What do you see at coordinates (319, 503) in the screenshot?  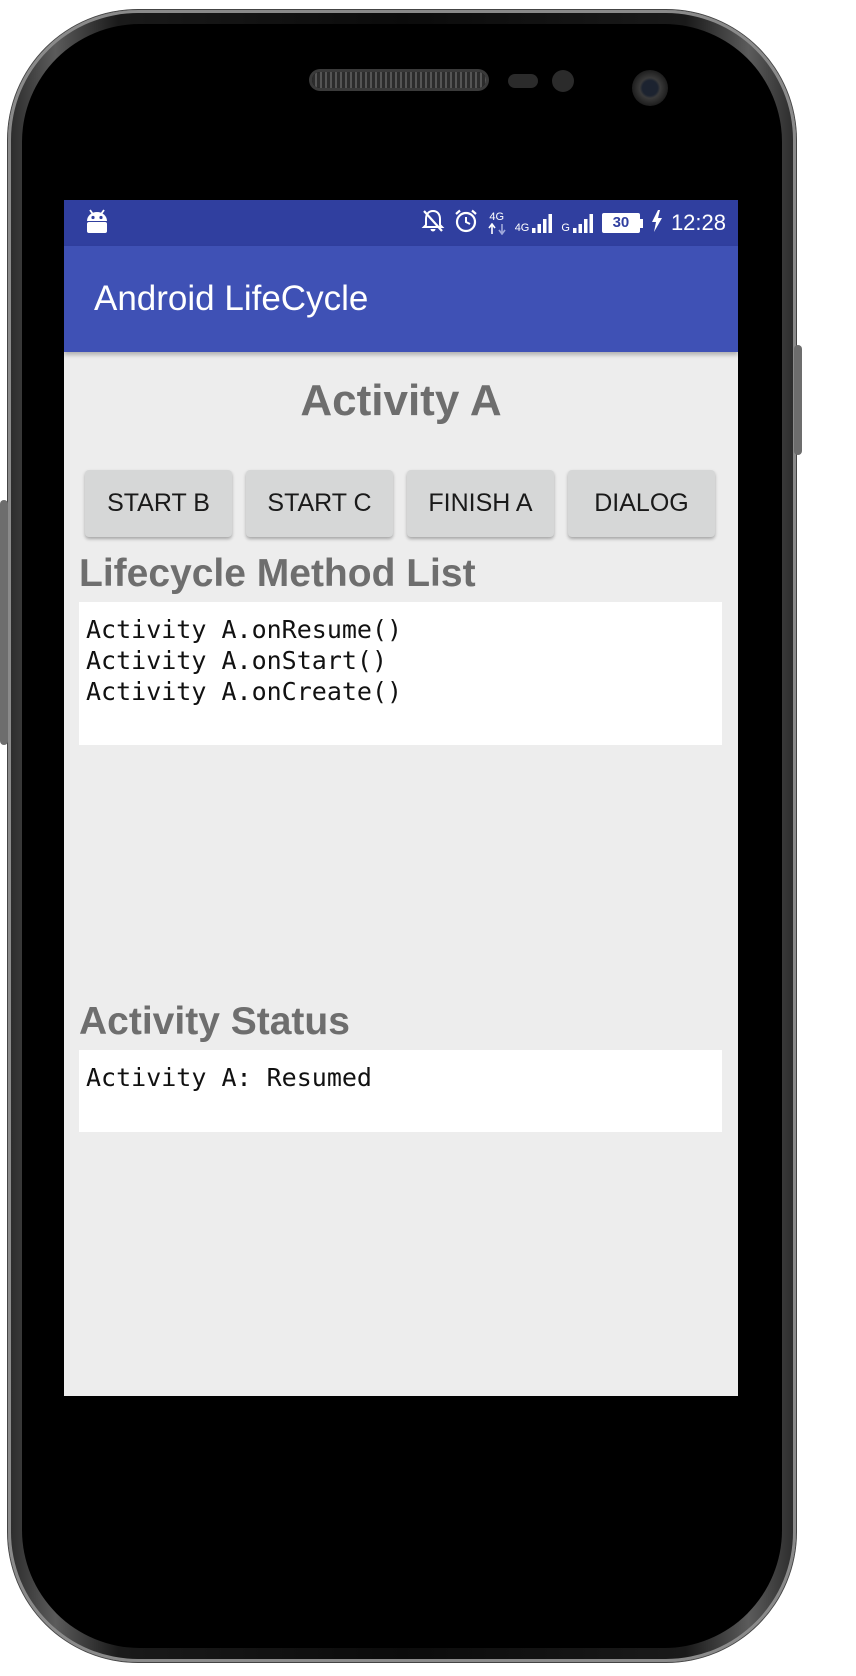 I see `start-c-button: START C` at bounding box center [319, 503].